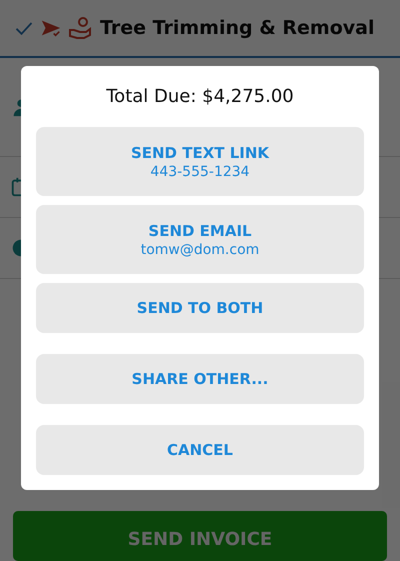  What do you see at coordinates (80, 28) in the screenshot?
I see `hand-person-icon` at bounding box center [80, 28].